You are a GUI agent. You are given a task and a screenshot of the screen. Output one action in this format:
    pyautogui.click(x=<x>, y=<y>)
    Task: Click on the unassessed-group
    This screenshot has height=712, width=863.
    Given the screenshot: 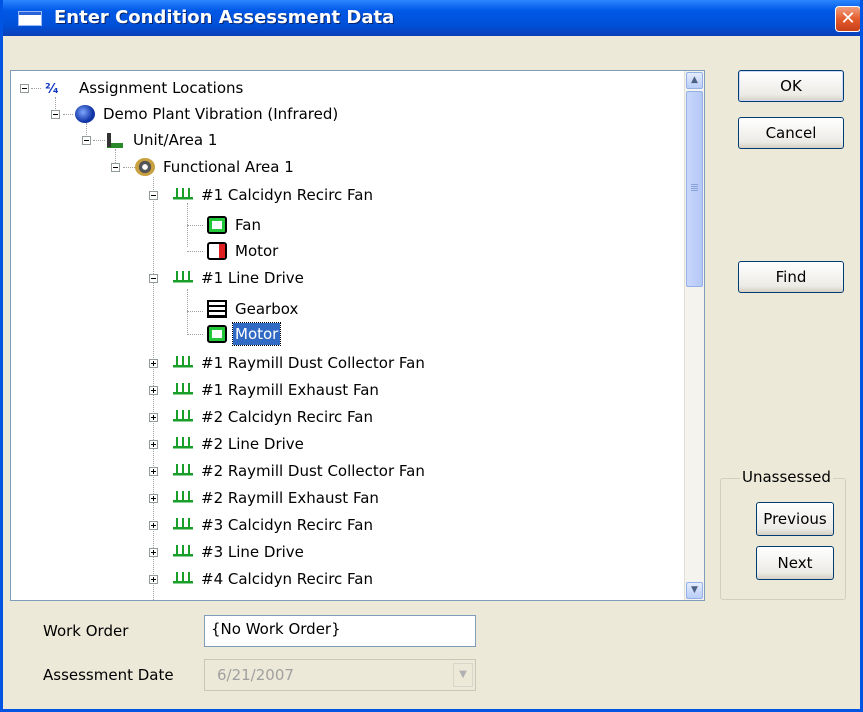 What is the action you would take?
    pyautogui.click(x=783, y=539)
    